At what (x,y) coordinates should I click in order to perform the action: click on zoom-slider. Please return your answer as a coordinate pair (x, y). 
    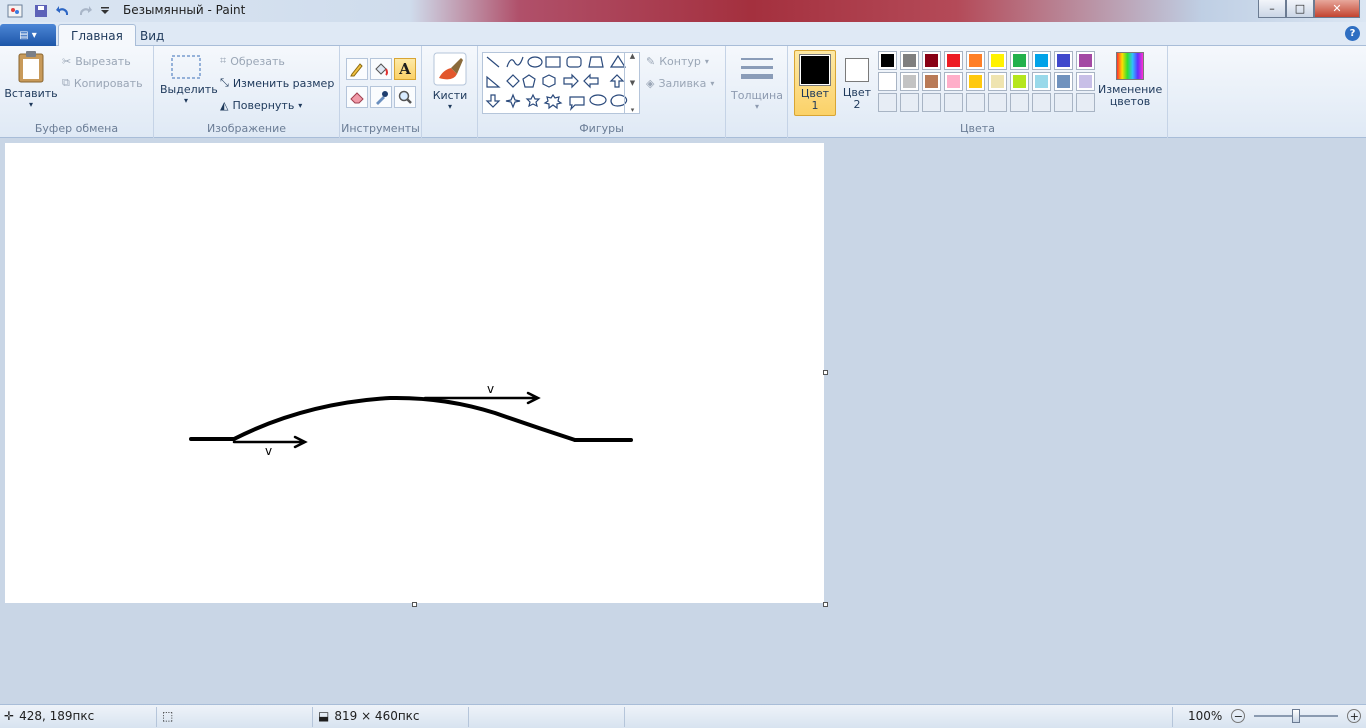
    Looking at the image, I should click on (1296, 716).